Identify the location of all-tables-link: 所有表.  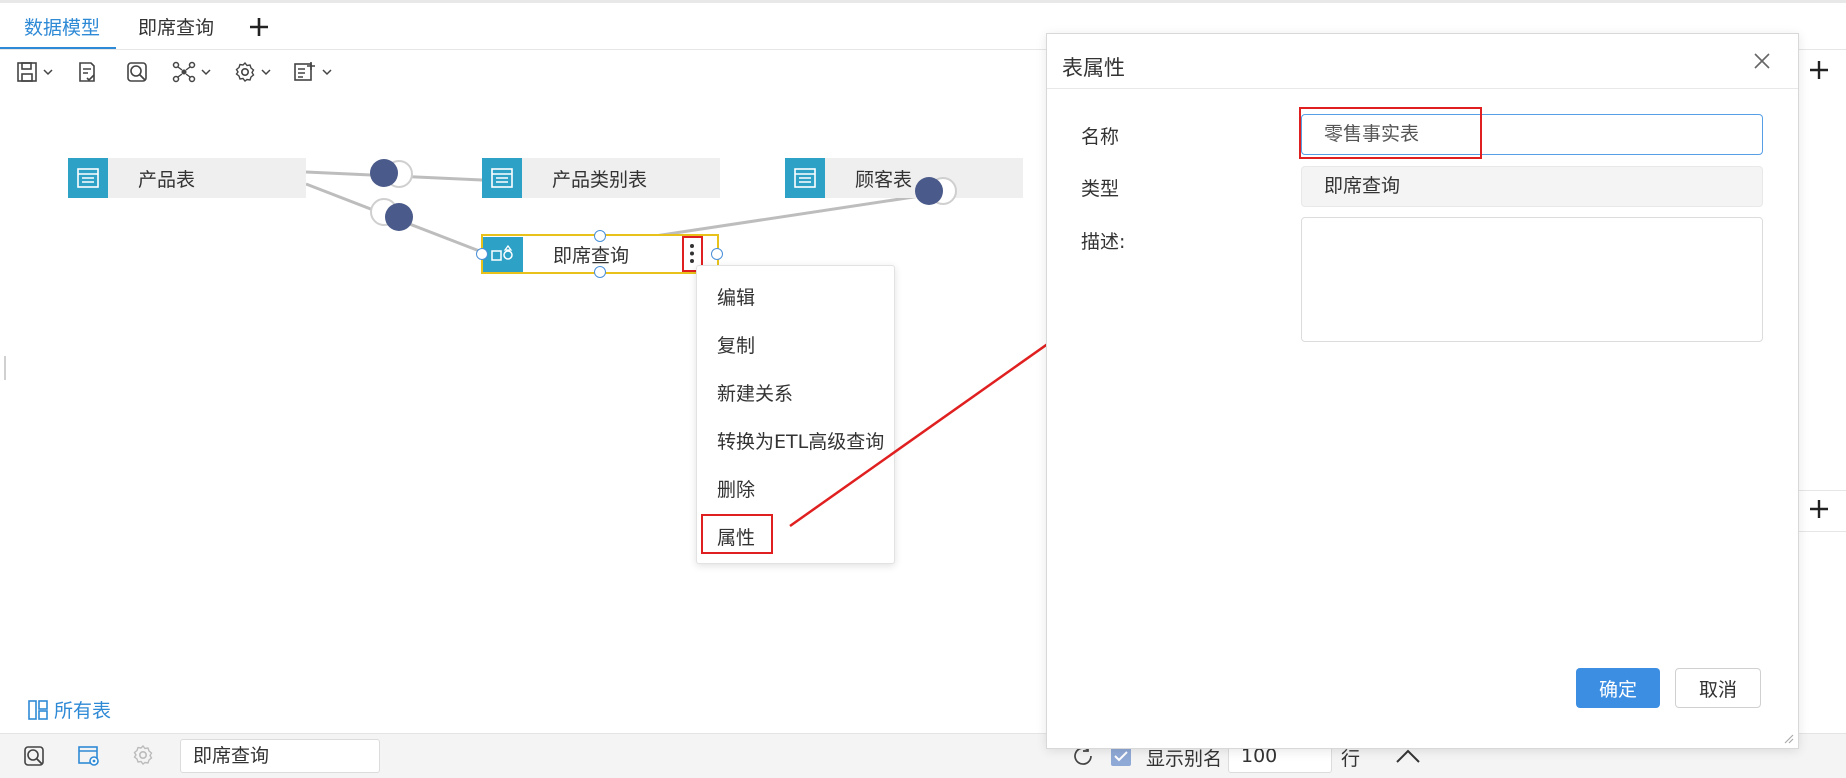
(69, 709).